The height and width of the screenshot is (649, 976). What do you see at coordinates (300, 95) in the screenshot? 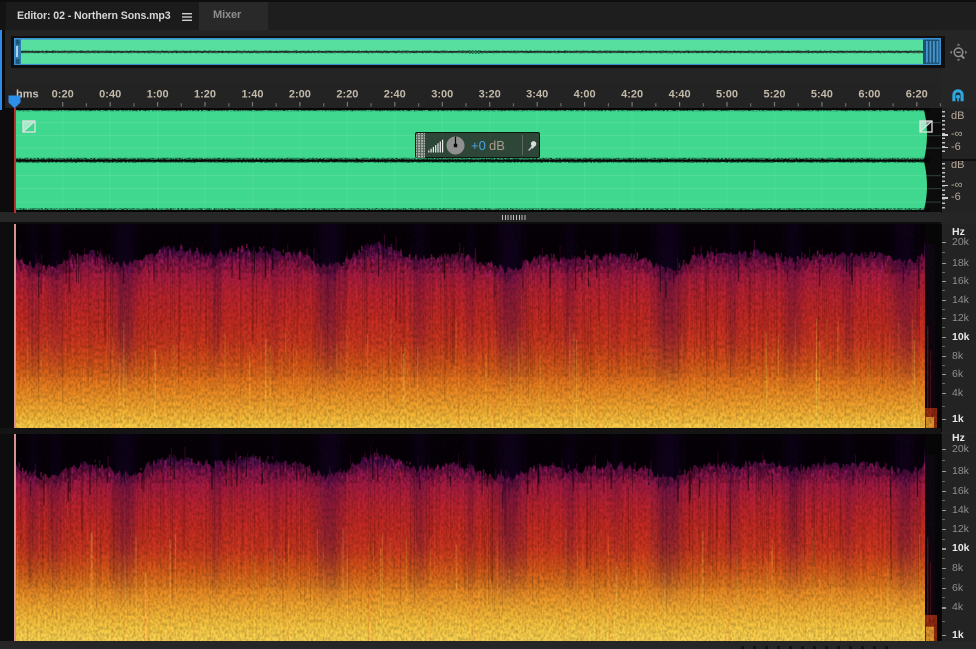
I see `svg-text: 2:00` at bounding box center [300, 95].